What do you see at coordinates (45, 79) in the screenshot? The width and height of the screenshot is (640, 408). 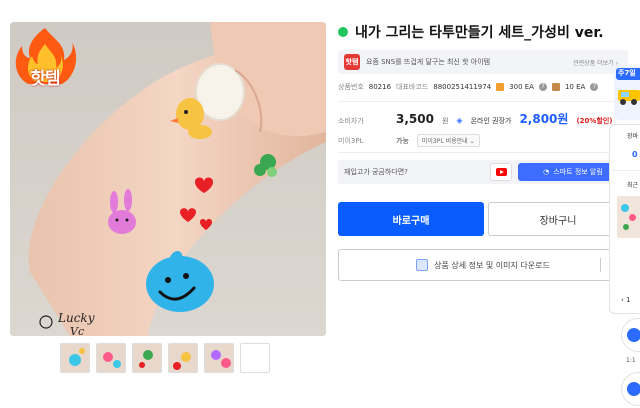 I see `hot-badge-label: 핫템` at bounding box center [45, 79].